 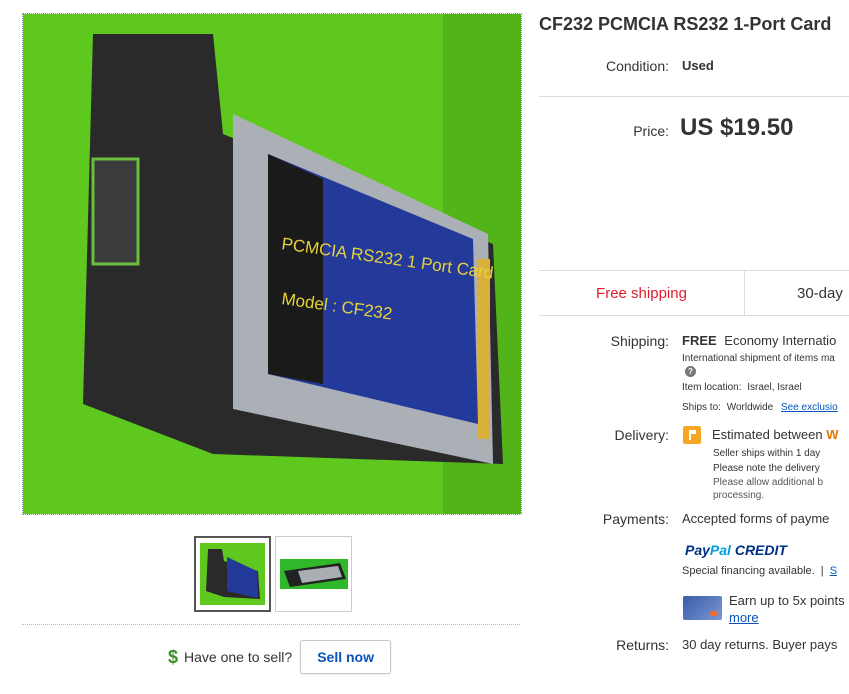 What do you see at coordinates (832, 434) in the screenshot?
I see `delivery-estimate-date: W` at bounding box center [832, 434].